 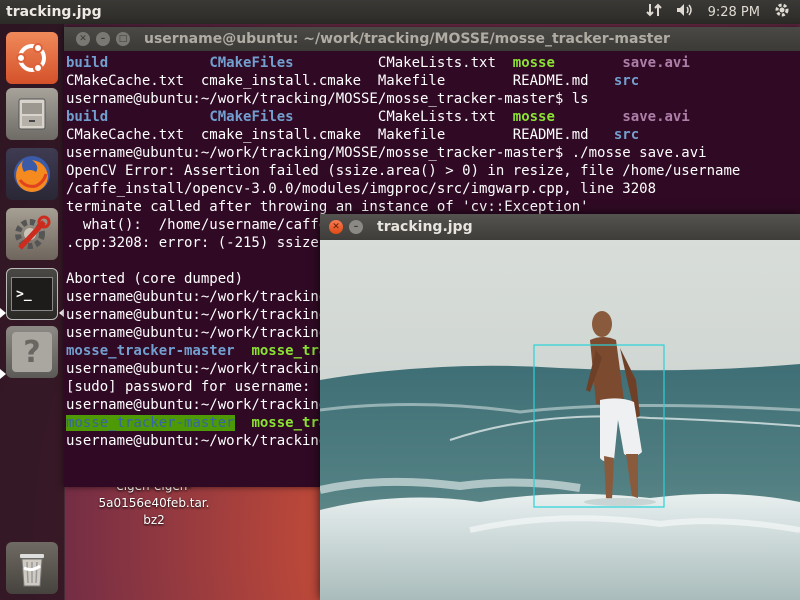 I want to click on launcher-trash, so click(x=32, y=568).